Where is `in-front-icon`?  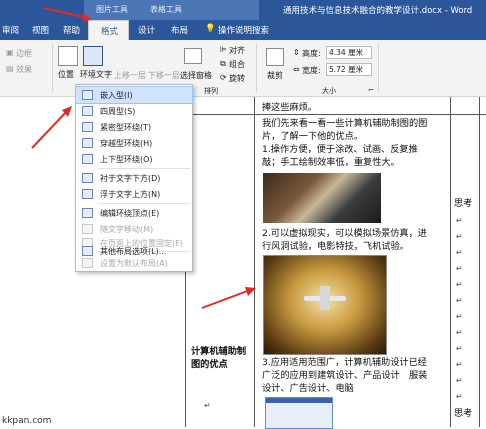
in-front-icon is located at coordinates (87, 194).